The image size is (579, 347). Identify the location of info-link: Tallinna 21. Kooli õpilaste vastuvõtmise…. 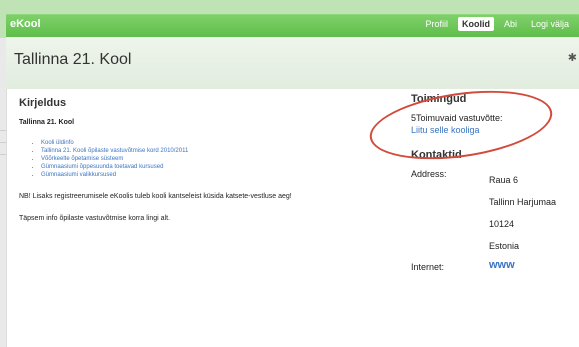
(220, 151).